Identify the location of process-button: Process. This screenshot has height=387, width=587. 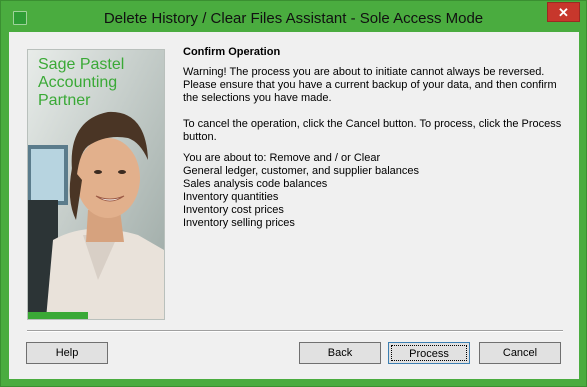
(429, 353).